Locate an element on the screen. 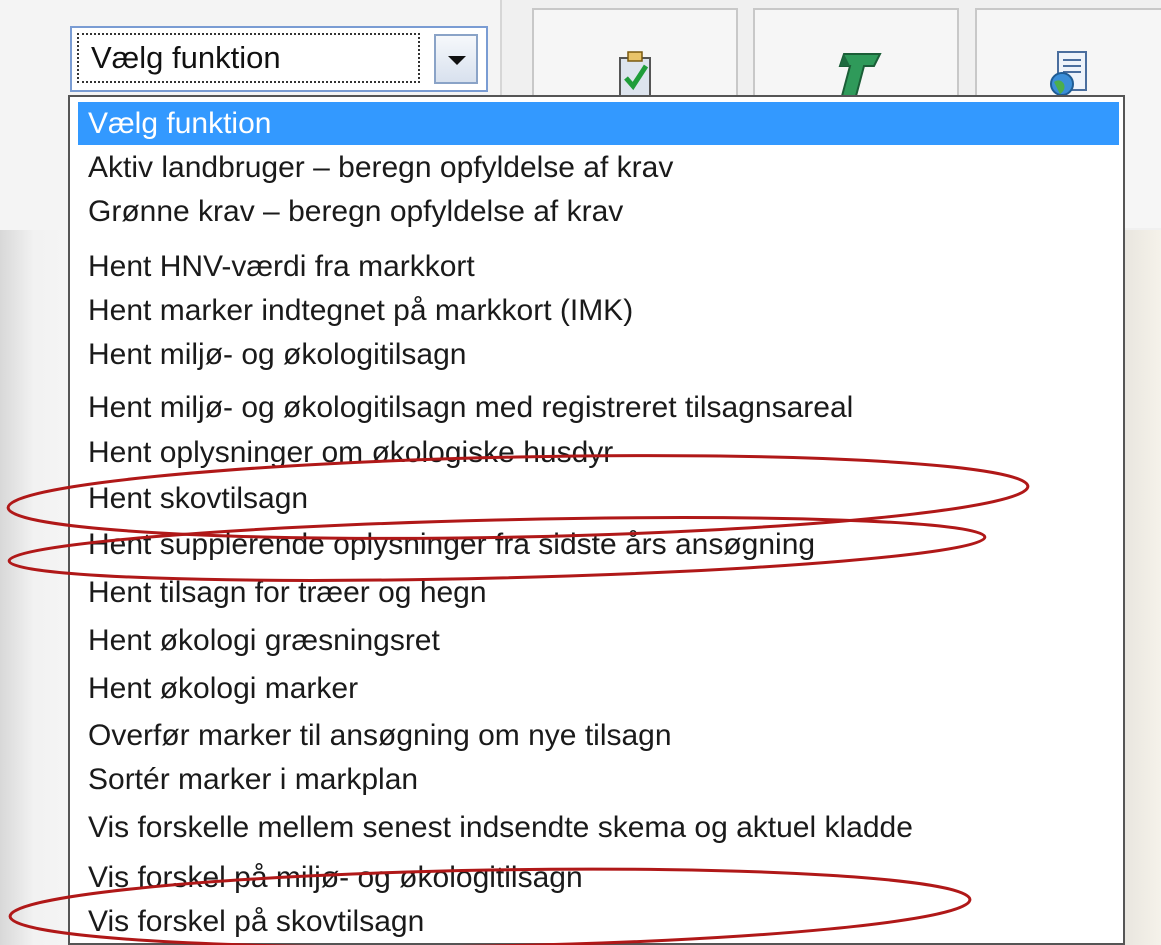 The height and width of the screenshot is (945, 1161). dropdown-option: Sortér marker i markplan is located at coordinates (598, 779).